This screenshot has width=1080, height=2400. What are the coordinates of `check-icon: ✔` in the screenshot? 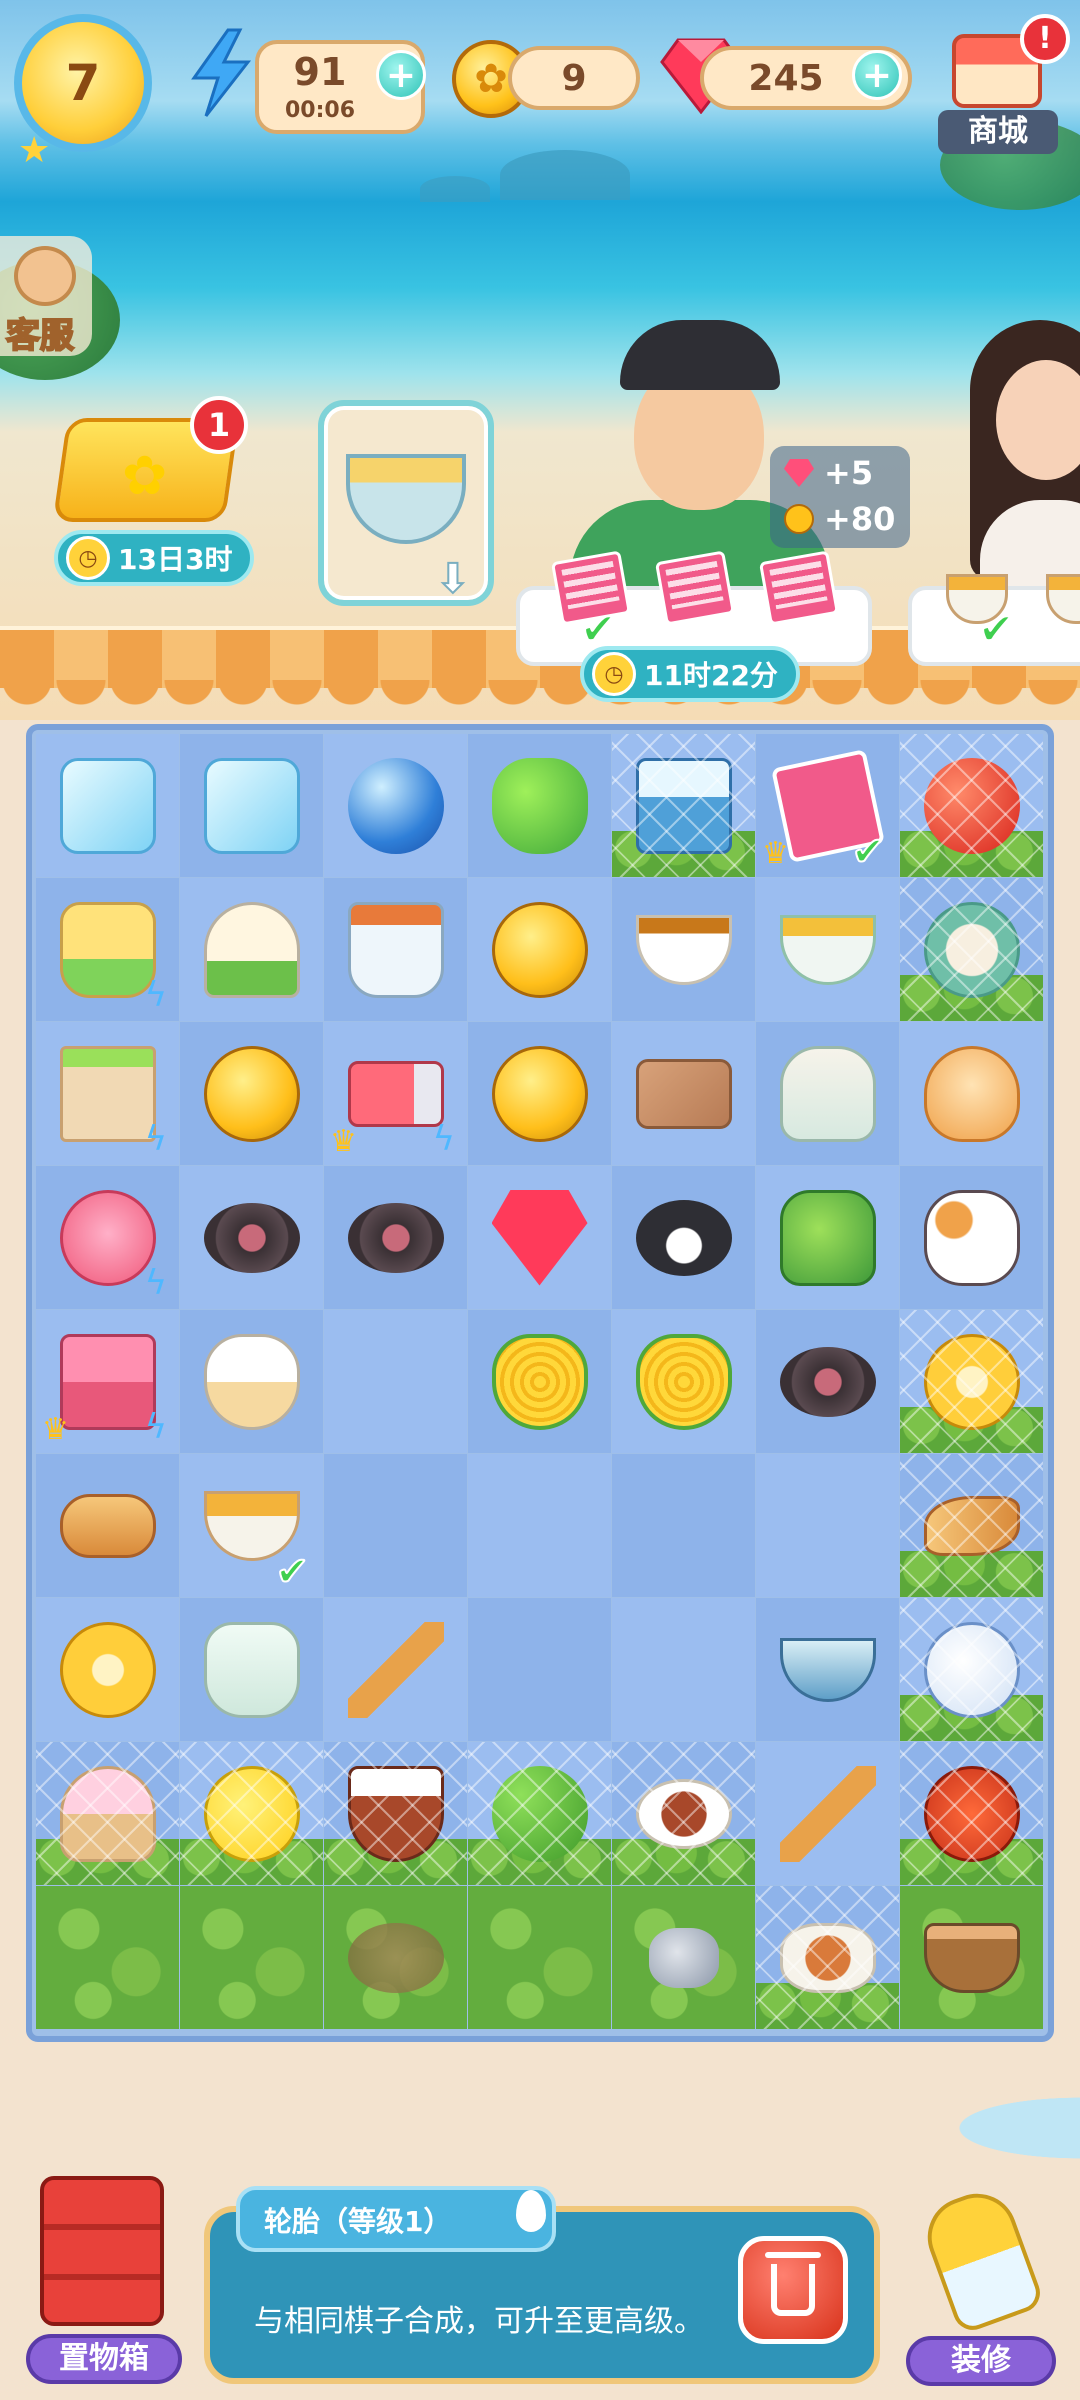 It's located at (867, 852).